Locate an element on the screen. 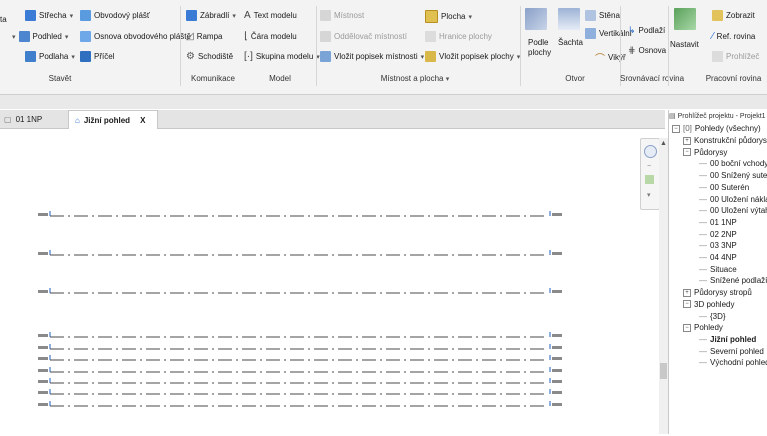  steering-wheel-icon is located at coordinates (650, 151).